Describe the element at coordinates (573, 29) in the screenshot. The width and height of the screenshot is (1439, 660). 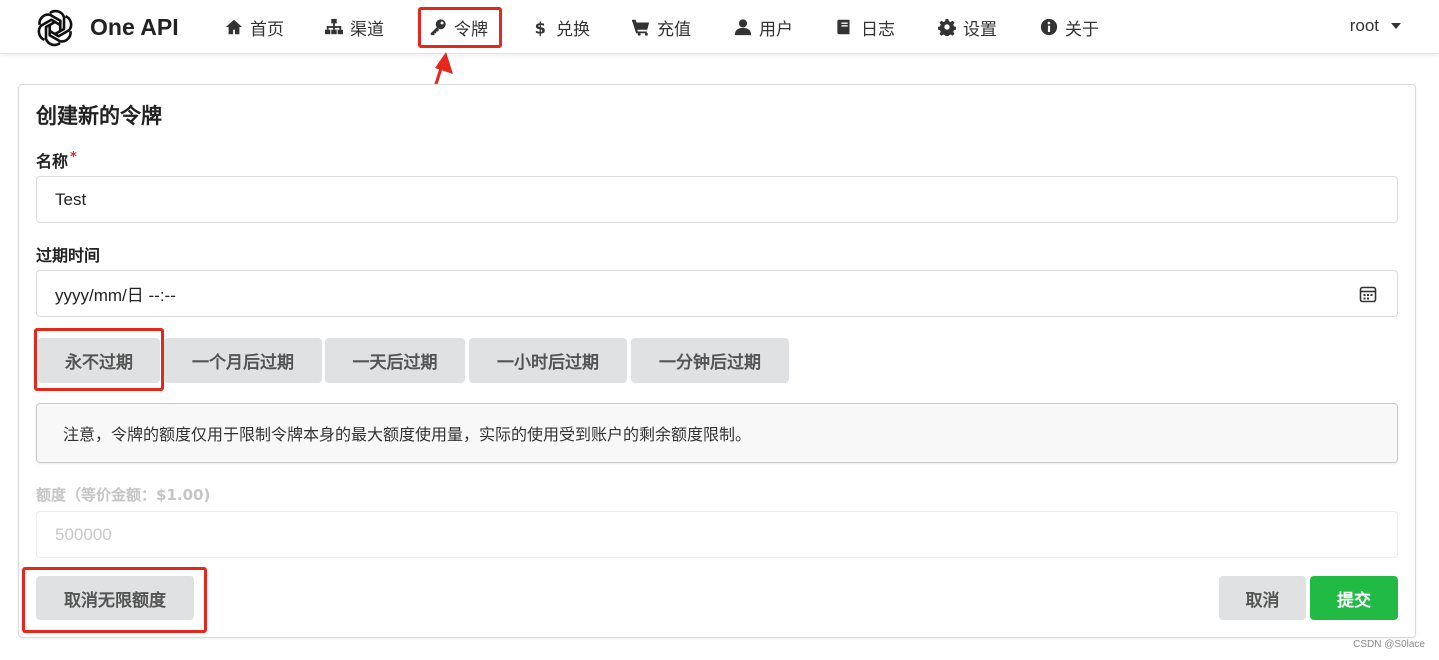
I see `nav-item-label: 兑换` at that location.